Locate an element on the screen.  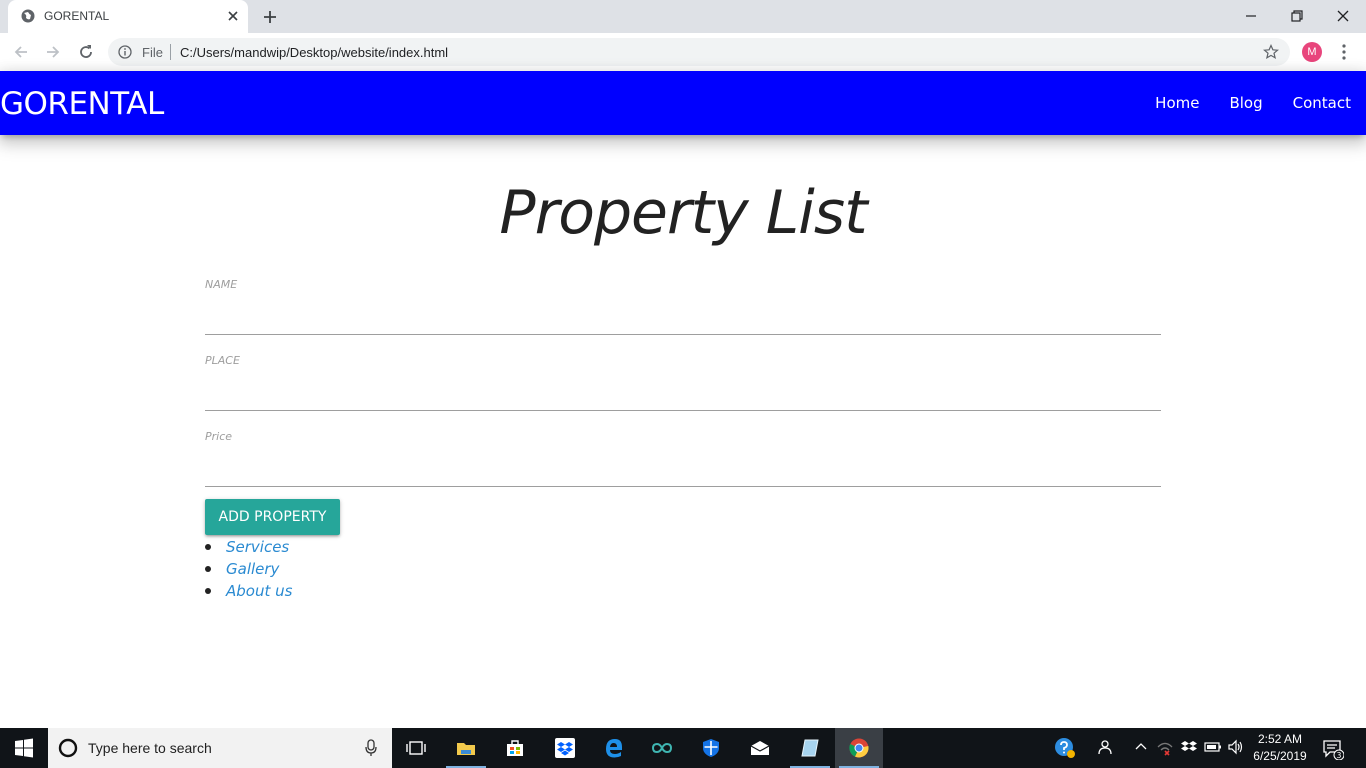
clock-date: 6/25/2019 is located at coordinates (1280, 756).